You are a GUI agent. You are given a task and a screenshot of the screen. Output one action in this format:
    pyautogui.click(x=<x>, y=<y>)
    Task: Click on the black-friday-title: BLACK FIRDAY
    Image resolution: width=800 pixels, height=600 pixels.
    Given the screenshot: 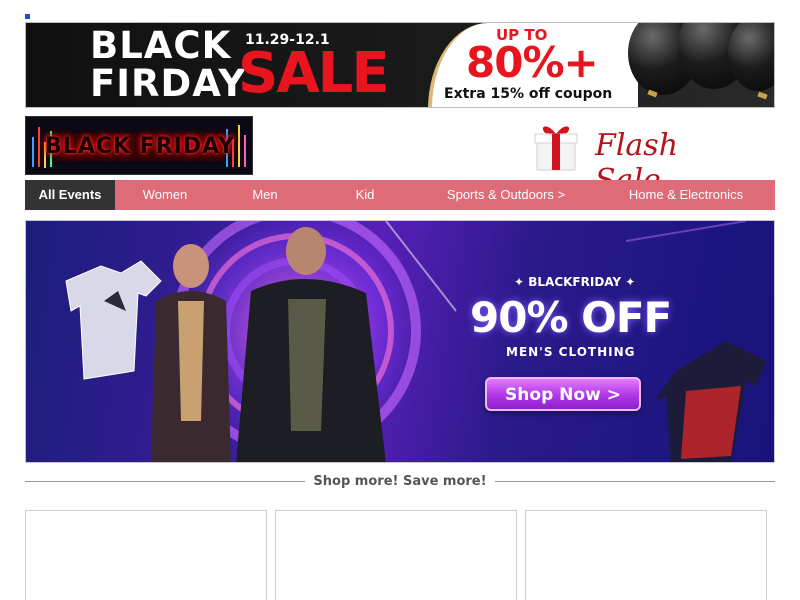 What is the action you would take?
    pyautogui.click(x=170, y=65)
    